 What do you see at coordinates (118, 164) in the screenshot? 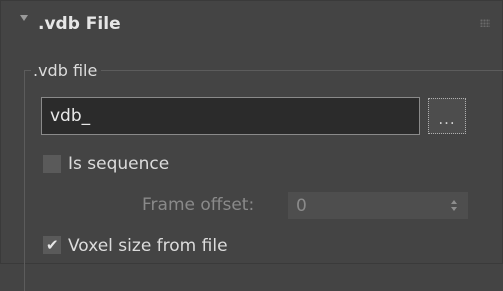
I see `is-sequence-label: Is sequence` at bounding box center [118, 164].